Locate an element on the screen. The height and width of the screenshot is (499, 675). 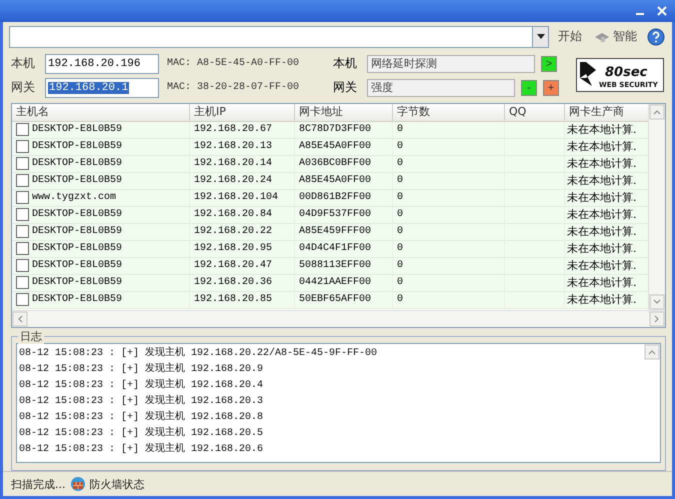
table-cell-text: 8C78D7D3FF00 is located at coordinates (335, 129).